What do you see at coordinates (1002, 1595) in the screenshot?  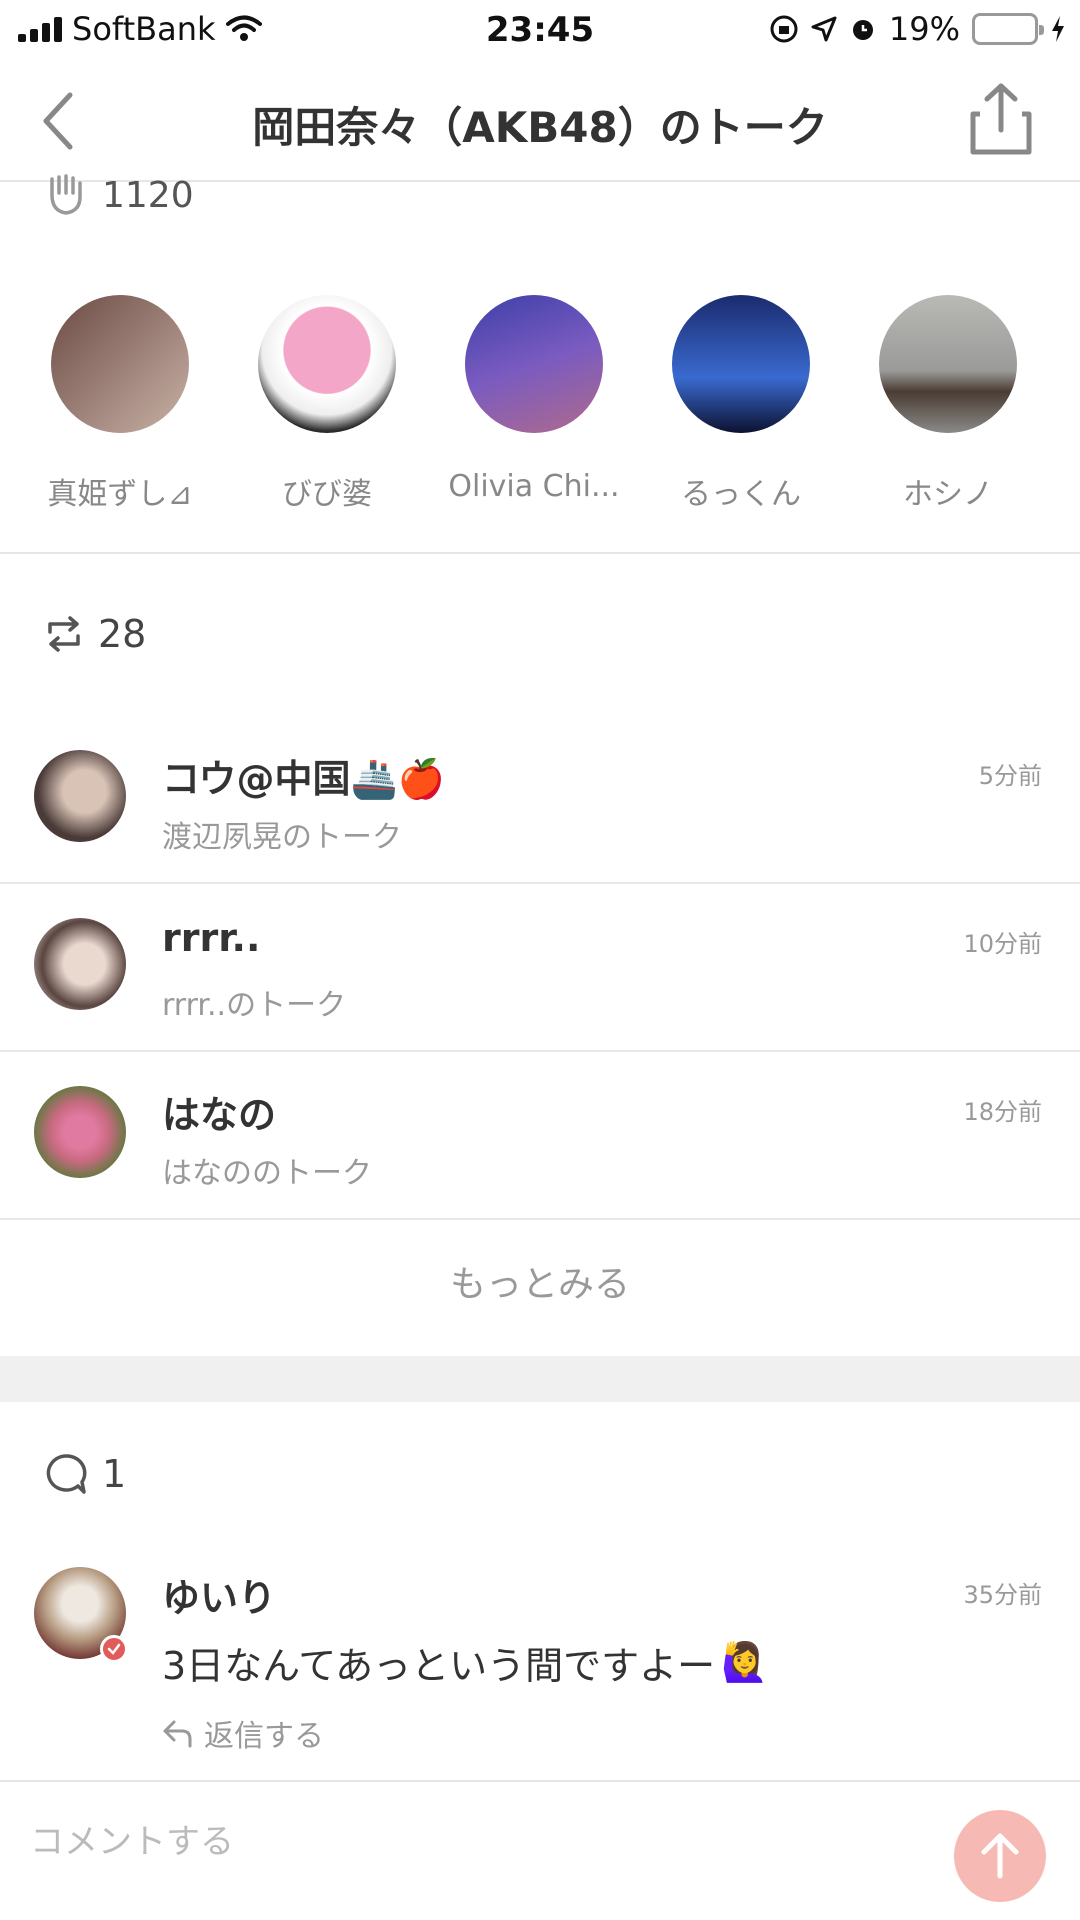 I see `comment-time: 35分前` at bounding box center [1002, 1595].